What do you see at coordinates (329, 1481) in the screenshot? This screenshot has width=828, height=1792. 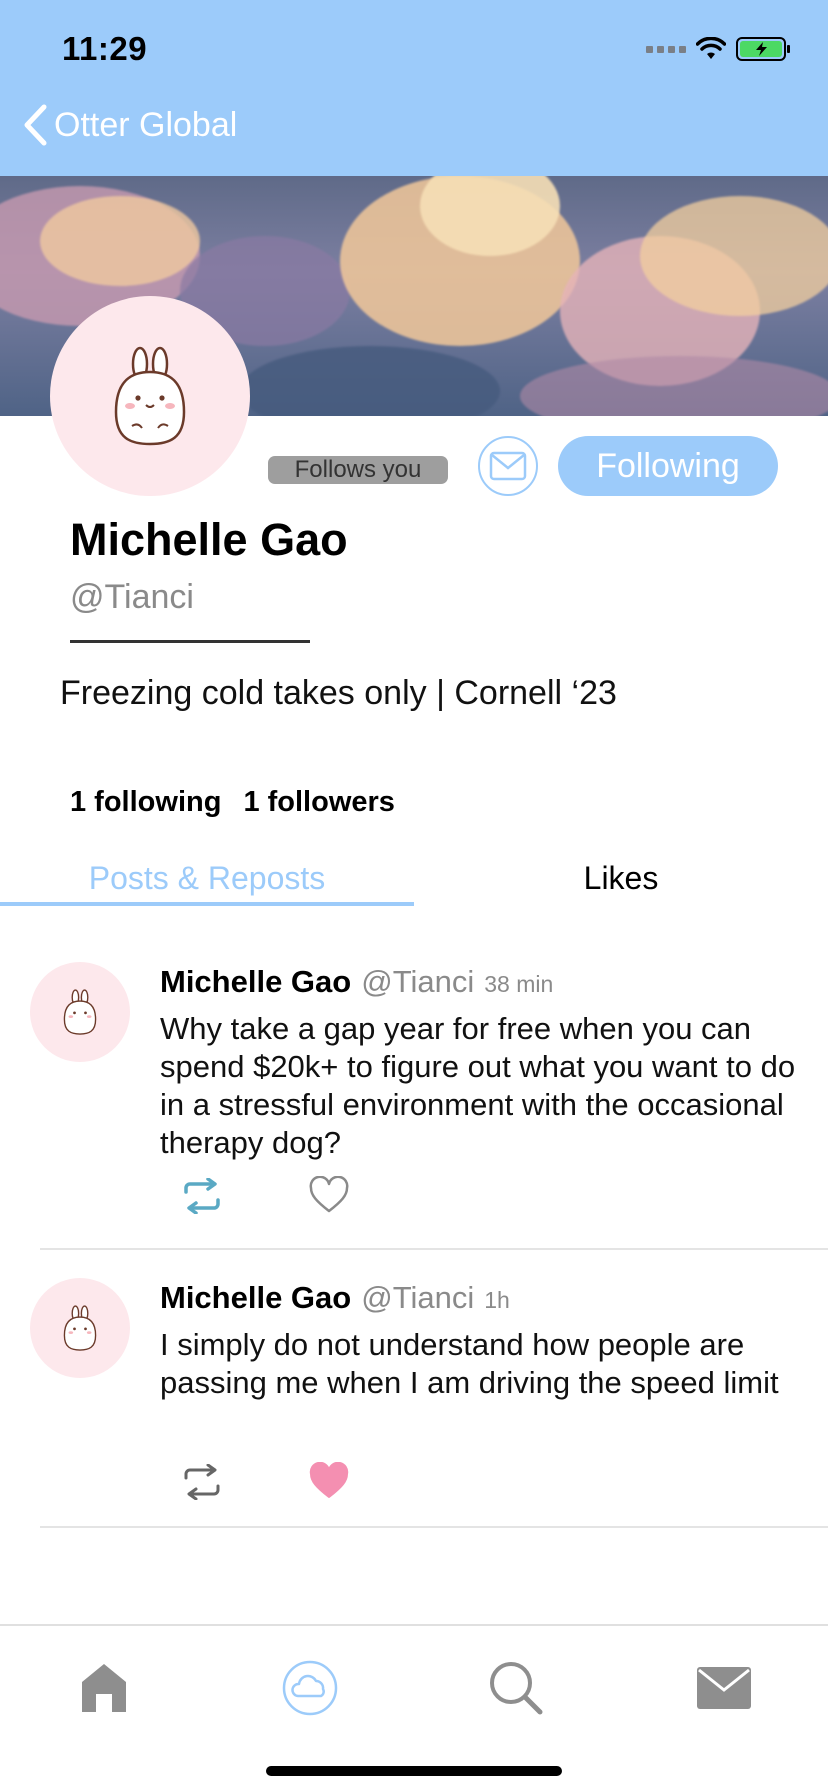 I see `heart-filled-icon` at bounding box center [329, 1481].